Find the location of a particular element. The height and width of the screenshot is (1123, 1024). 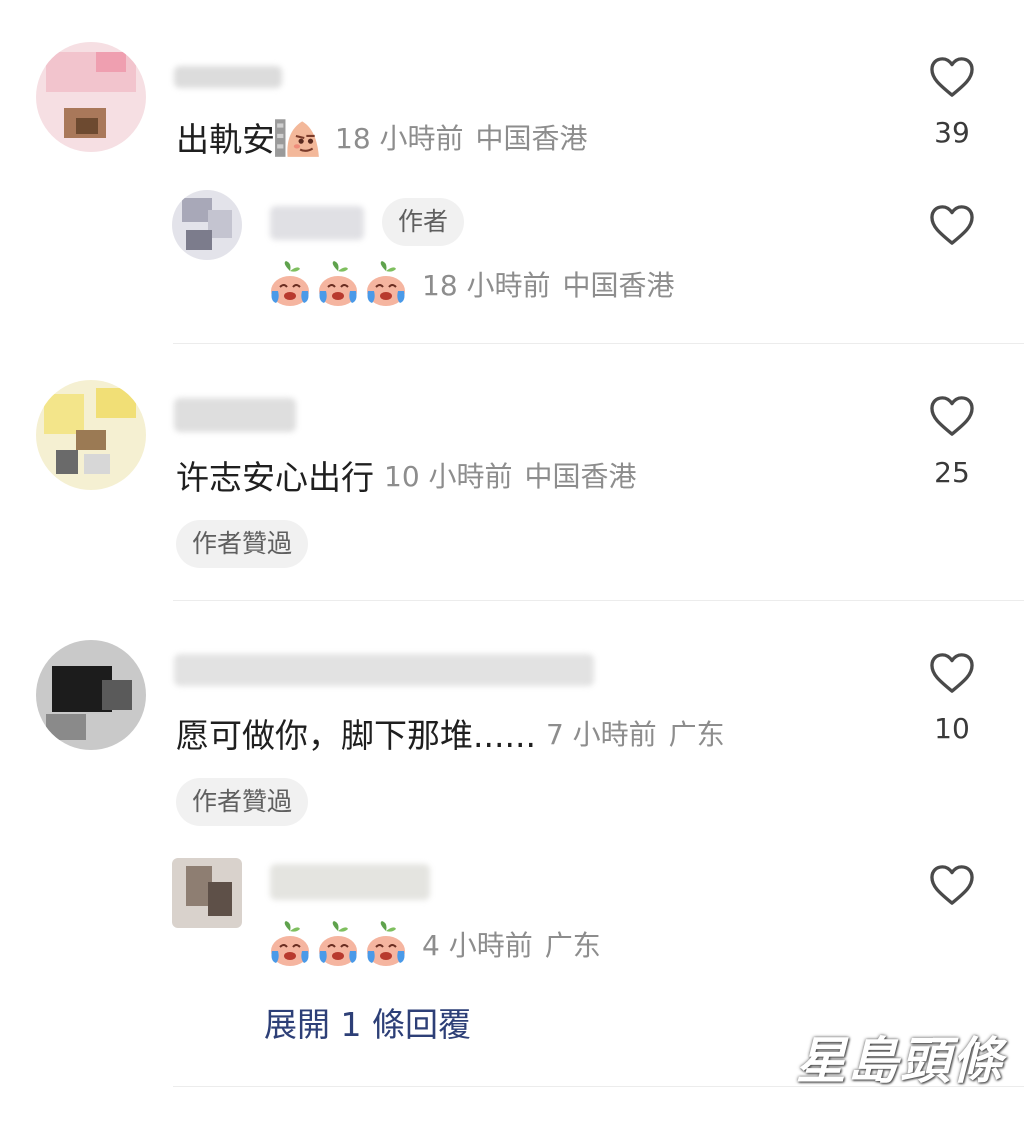

comment-row: 出軌安 18 小時前 中国香港 is located at coordinates (382, 137).